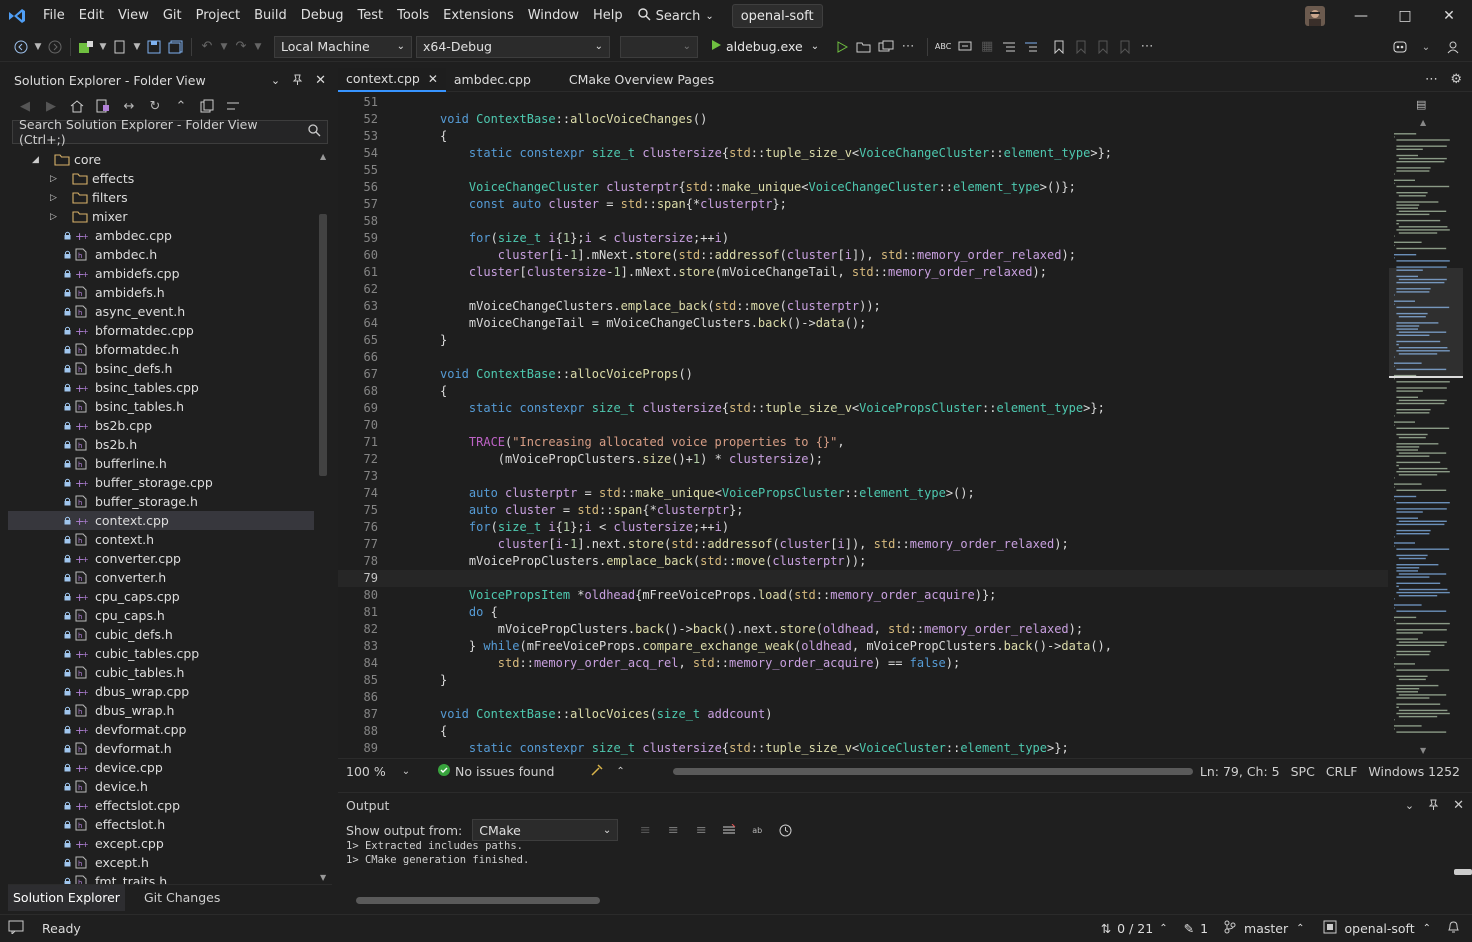 This screenshot has width=1472, height=942. Describe the element at coordinates (161, 653) in the screenshot. I see `tree-item: + + cubic_tables.cpp` at that location.